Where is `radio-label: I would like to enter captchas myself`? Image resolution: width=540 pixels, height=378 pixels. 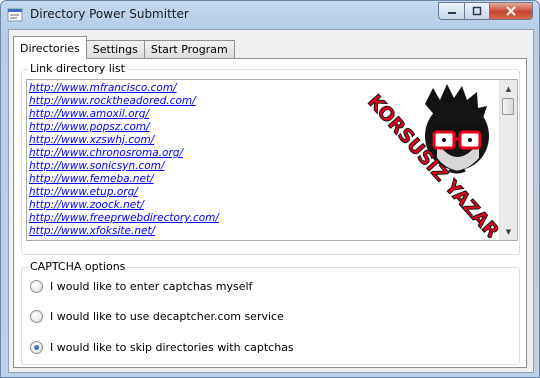
radio-label: I would like to enter captchas myself is located at coordinates (151, 286).